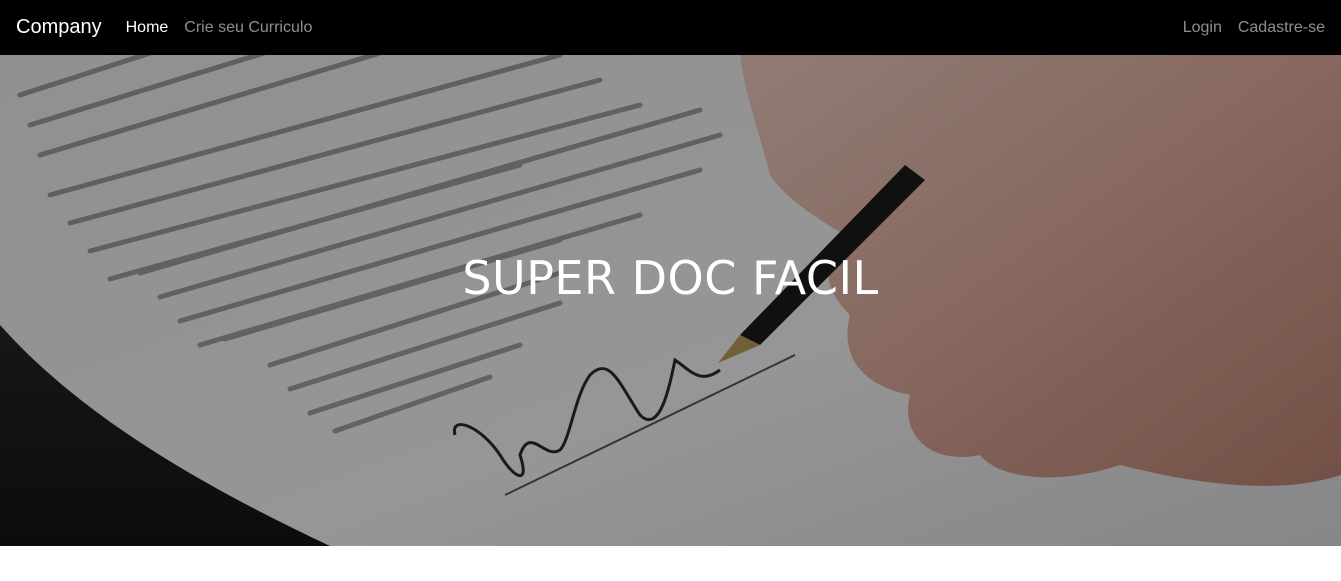 This screenshot has height=581, width=1341. What do you see at coordinates (1202, 28) in the screenshot?
I see `nav-link-login: Login` at bounding box center [1202, 28].